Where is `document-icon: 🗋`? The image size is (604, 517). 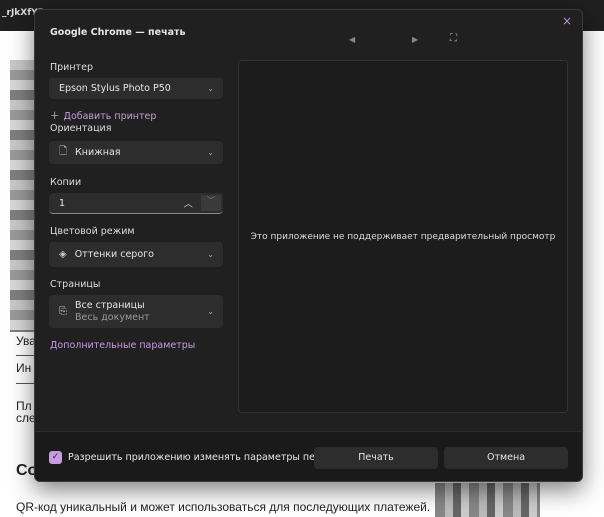
document-icon: 🗋 is located at coordinates (63, 151).